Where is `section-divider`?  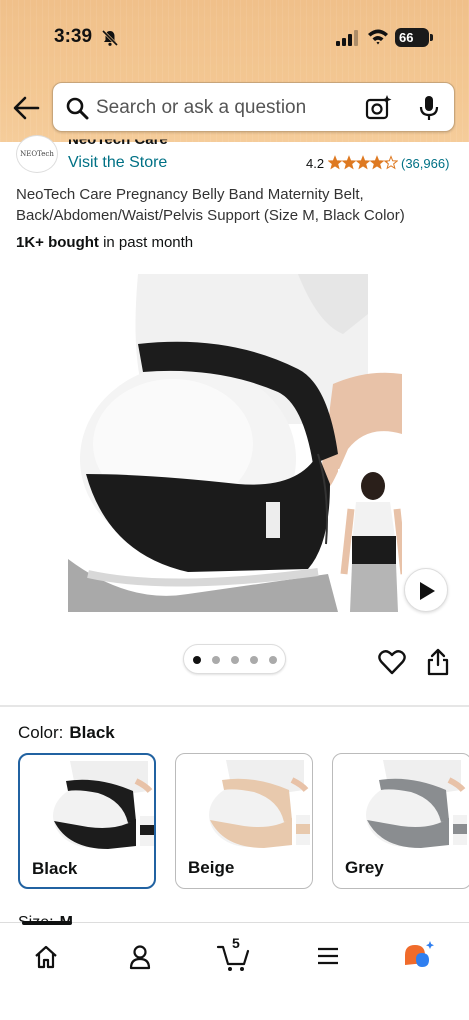
section-divider is located at coordinates (234, 706).